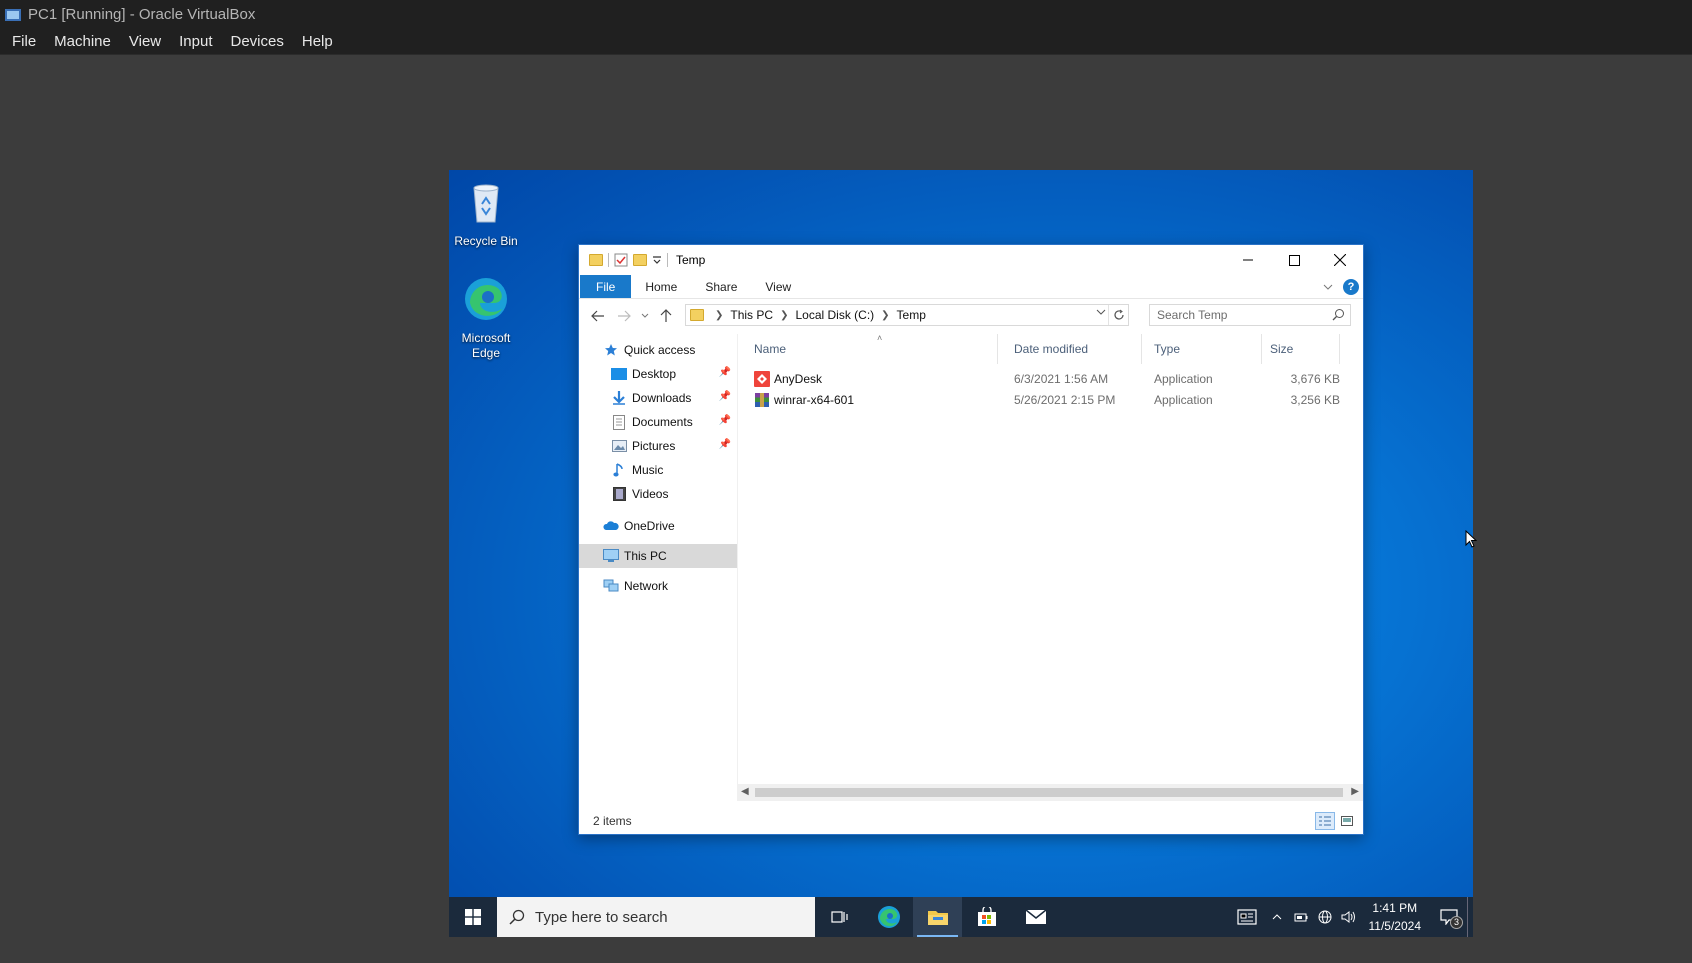  Describe the element at coordinates (257, 42) in the screenshot. I see `menu-devices: Devices` at that location.